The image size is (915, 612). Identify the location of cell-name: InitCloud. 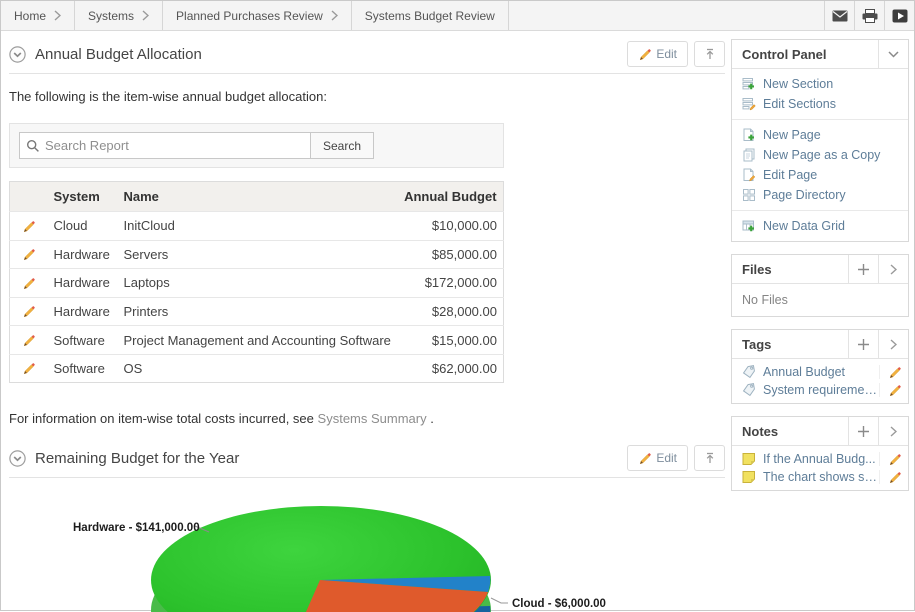
(258, 226).